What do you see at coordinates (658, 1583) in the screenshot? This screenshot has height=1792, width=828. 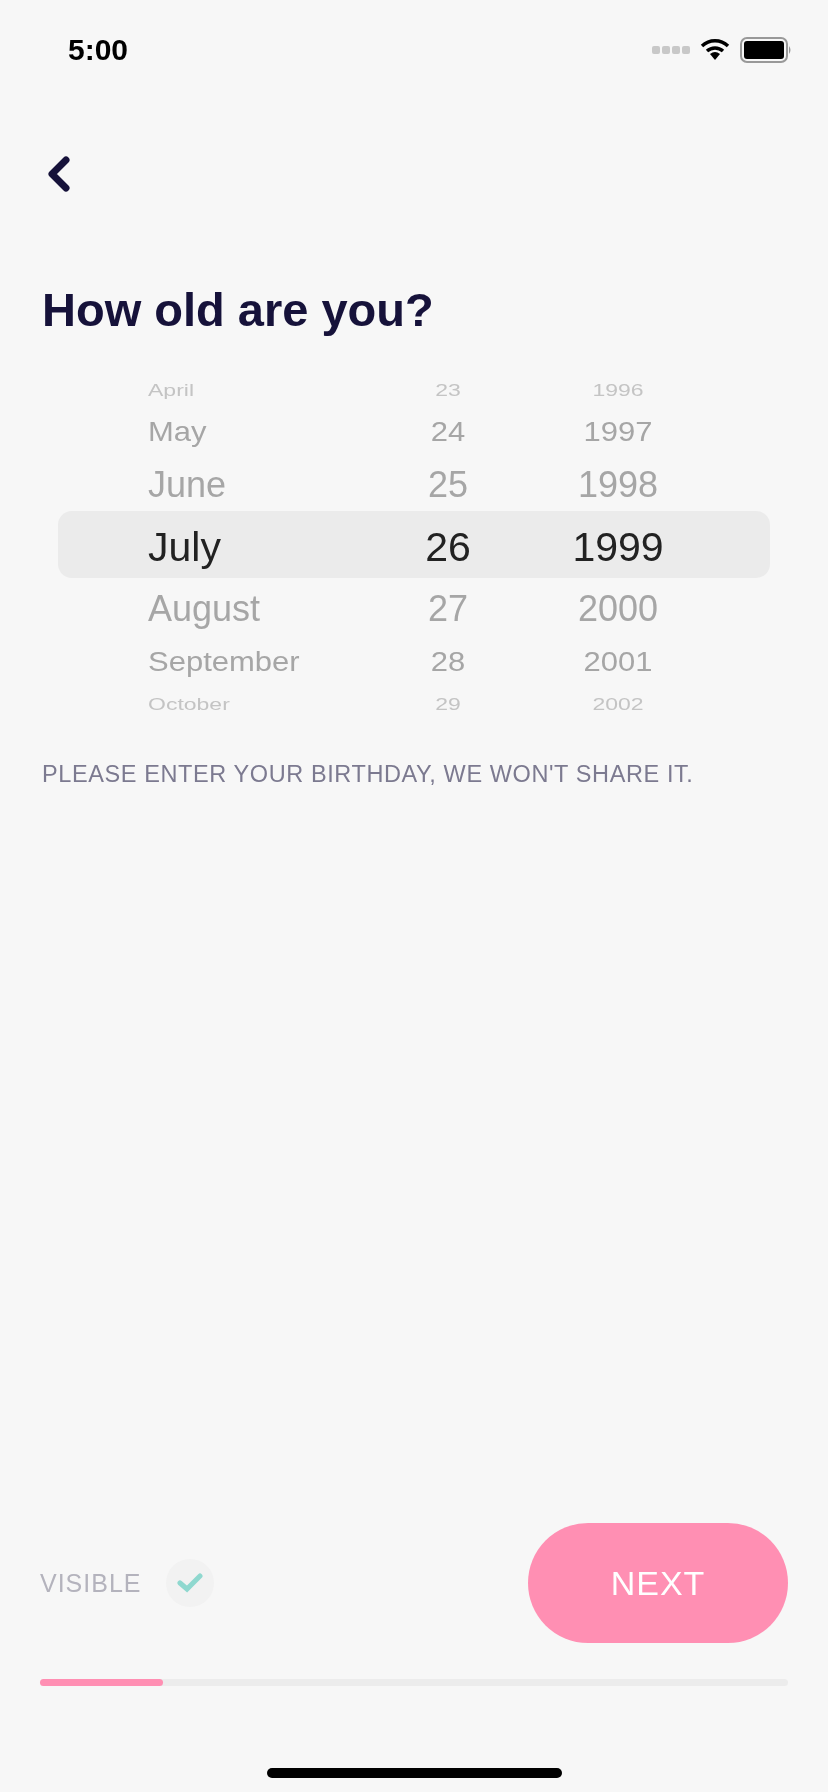 I see `next-button: NEXT` at bounding box center [658, 1583].